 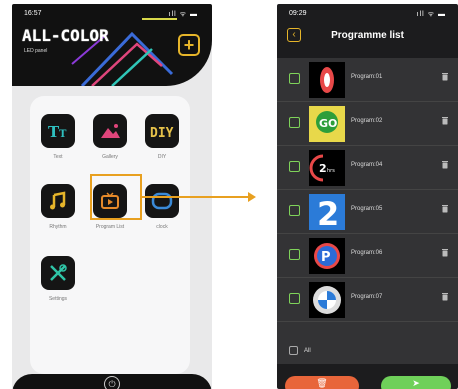 I want to click on svg-text: T, so click(x=63, y=134).